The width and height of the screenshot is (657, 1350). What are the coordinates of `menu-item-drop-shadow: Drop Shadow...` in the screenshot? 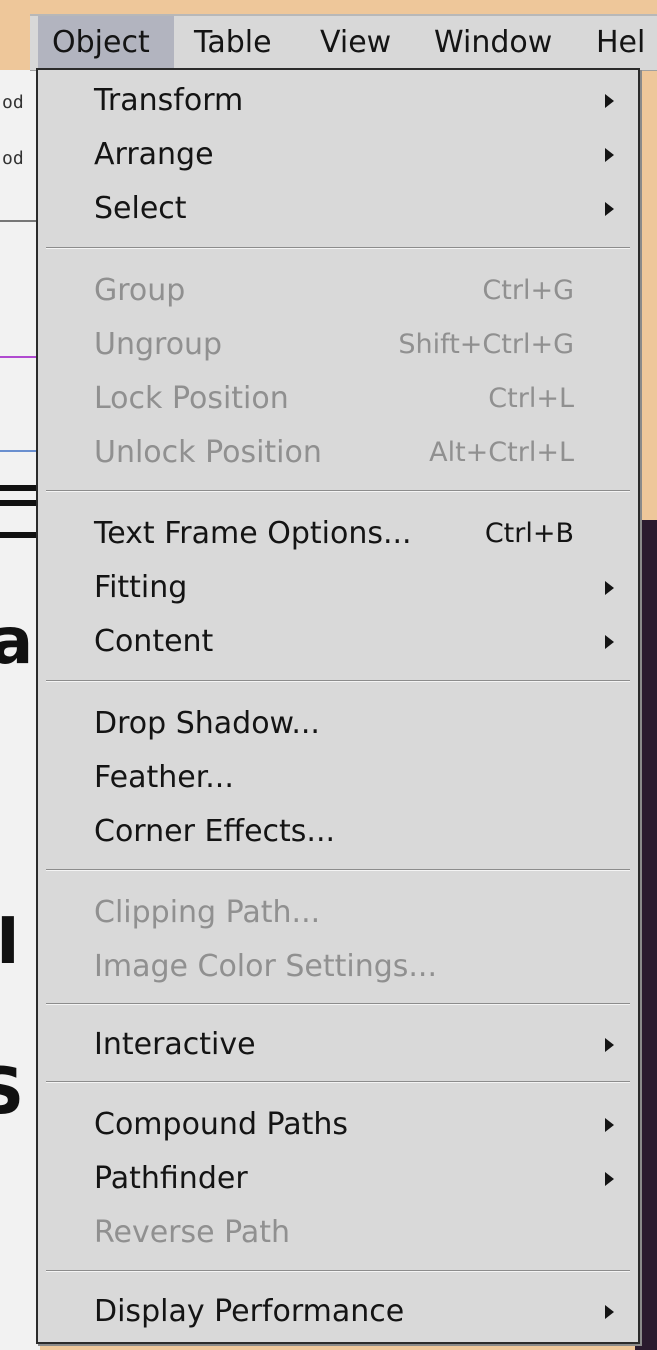 It's located at (338, 724).